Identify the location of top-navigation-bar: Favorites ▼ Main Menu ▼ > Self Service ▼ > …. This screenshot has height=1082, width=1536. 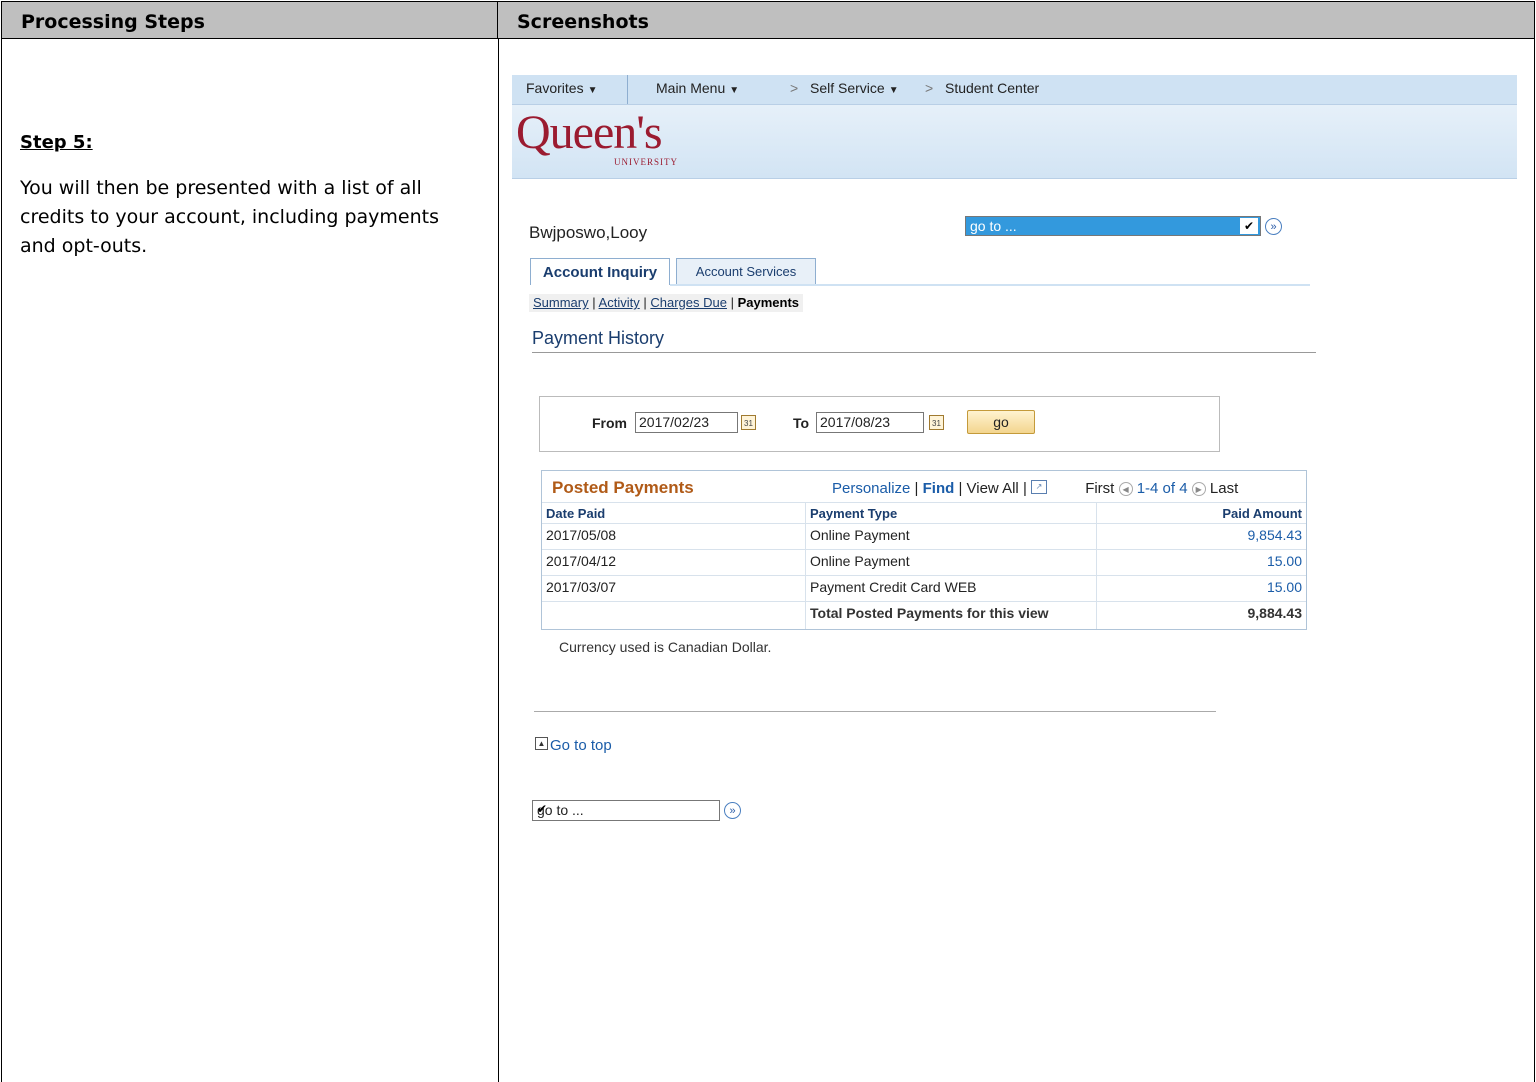
(1014, 90).